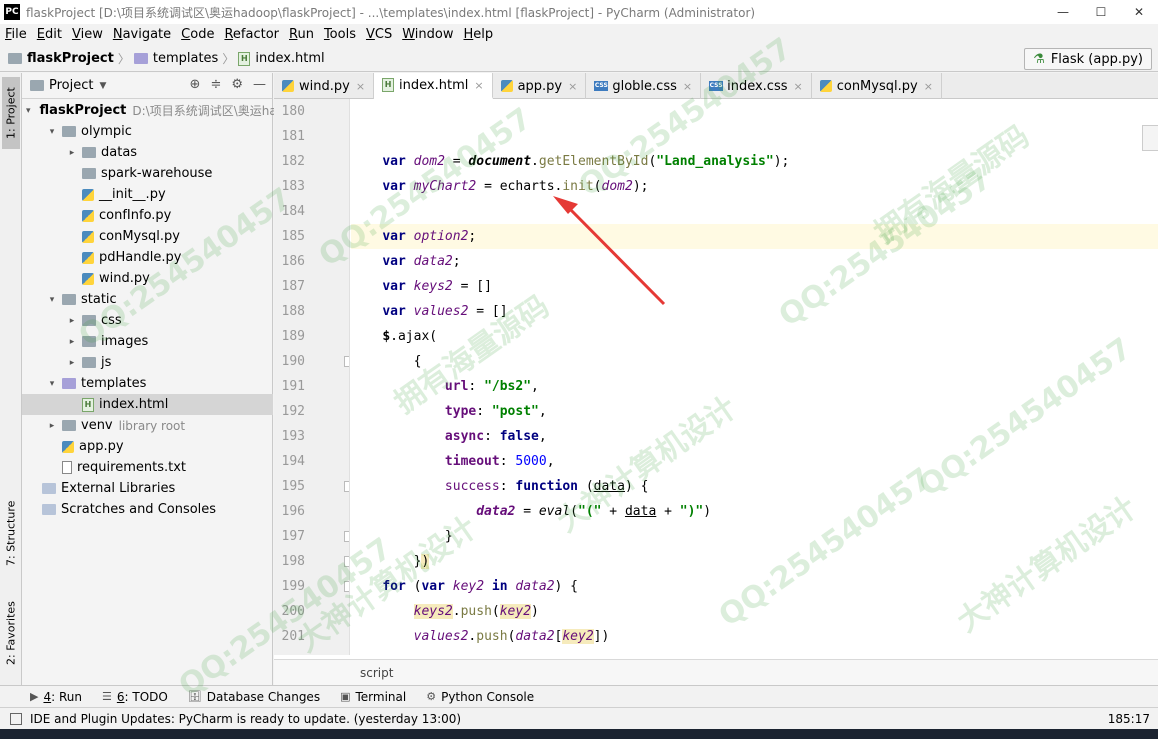  I want to click on tree-item: External Libraries, so click(147, 488).